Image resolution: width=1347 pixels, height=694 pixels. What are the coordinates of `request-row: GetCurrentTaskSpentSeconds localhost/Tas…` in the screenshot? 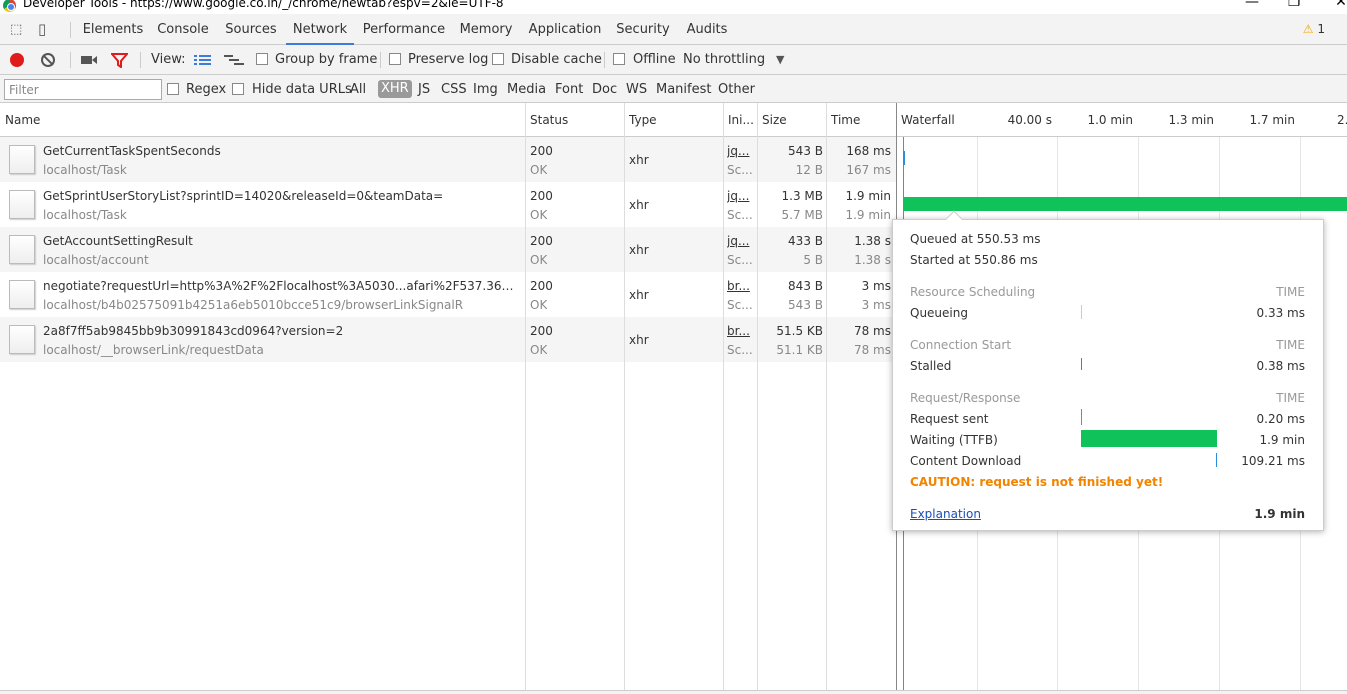 It's located at (448, 159).